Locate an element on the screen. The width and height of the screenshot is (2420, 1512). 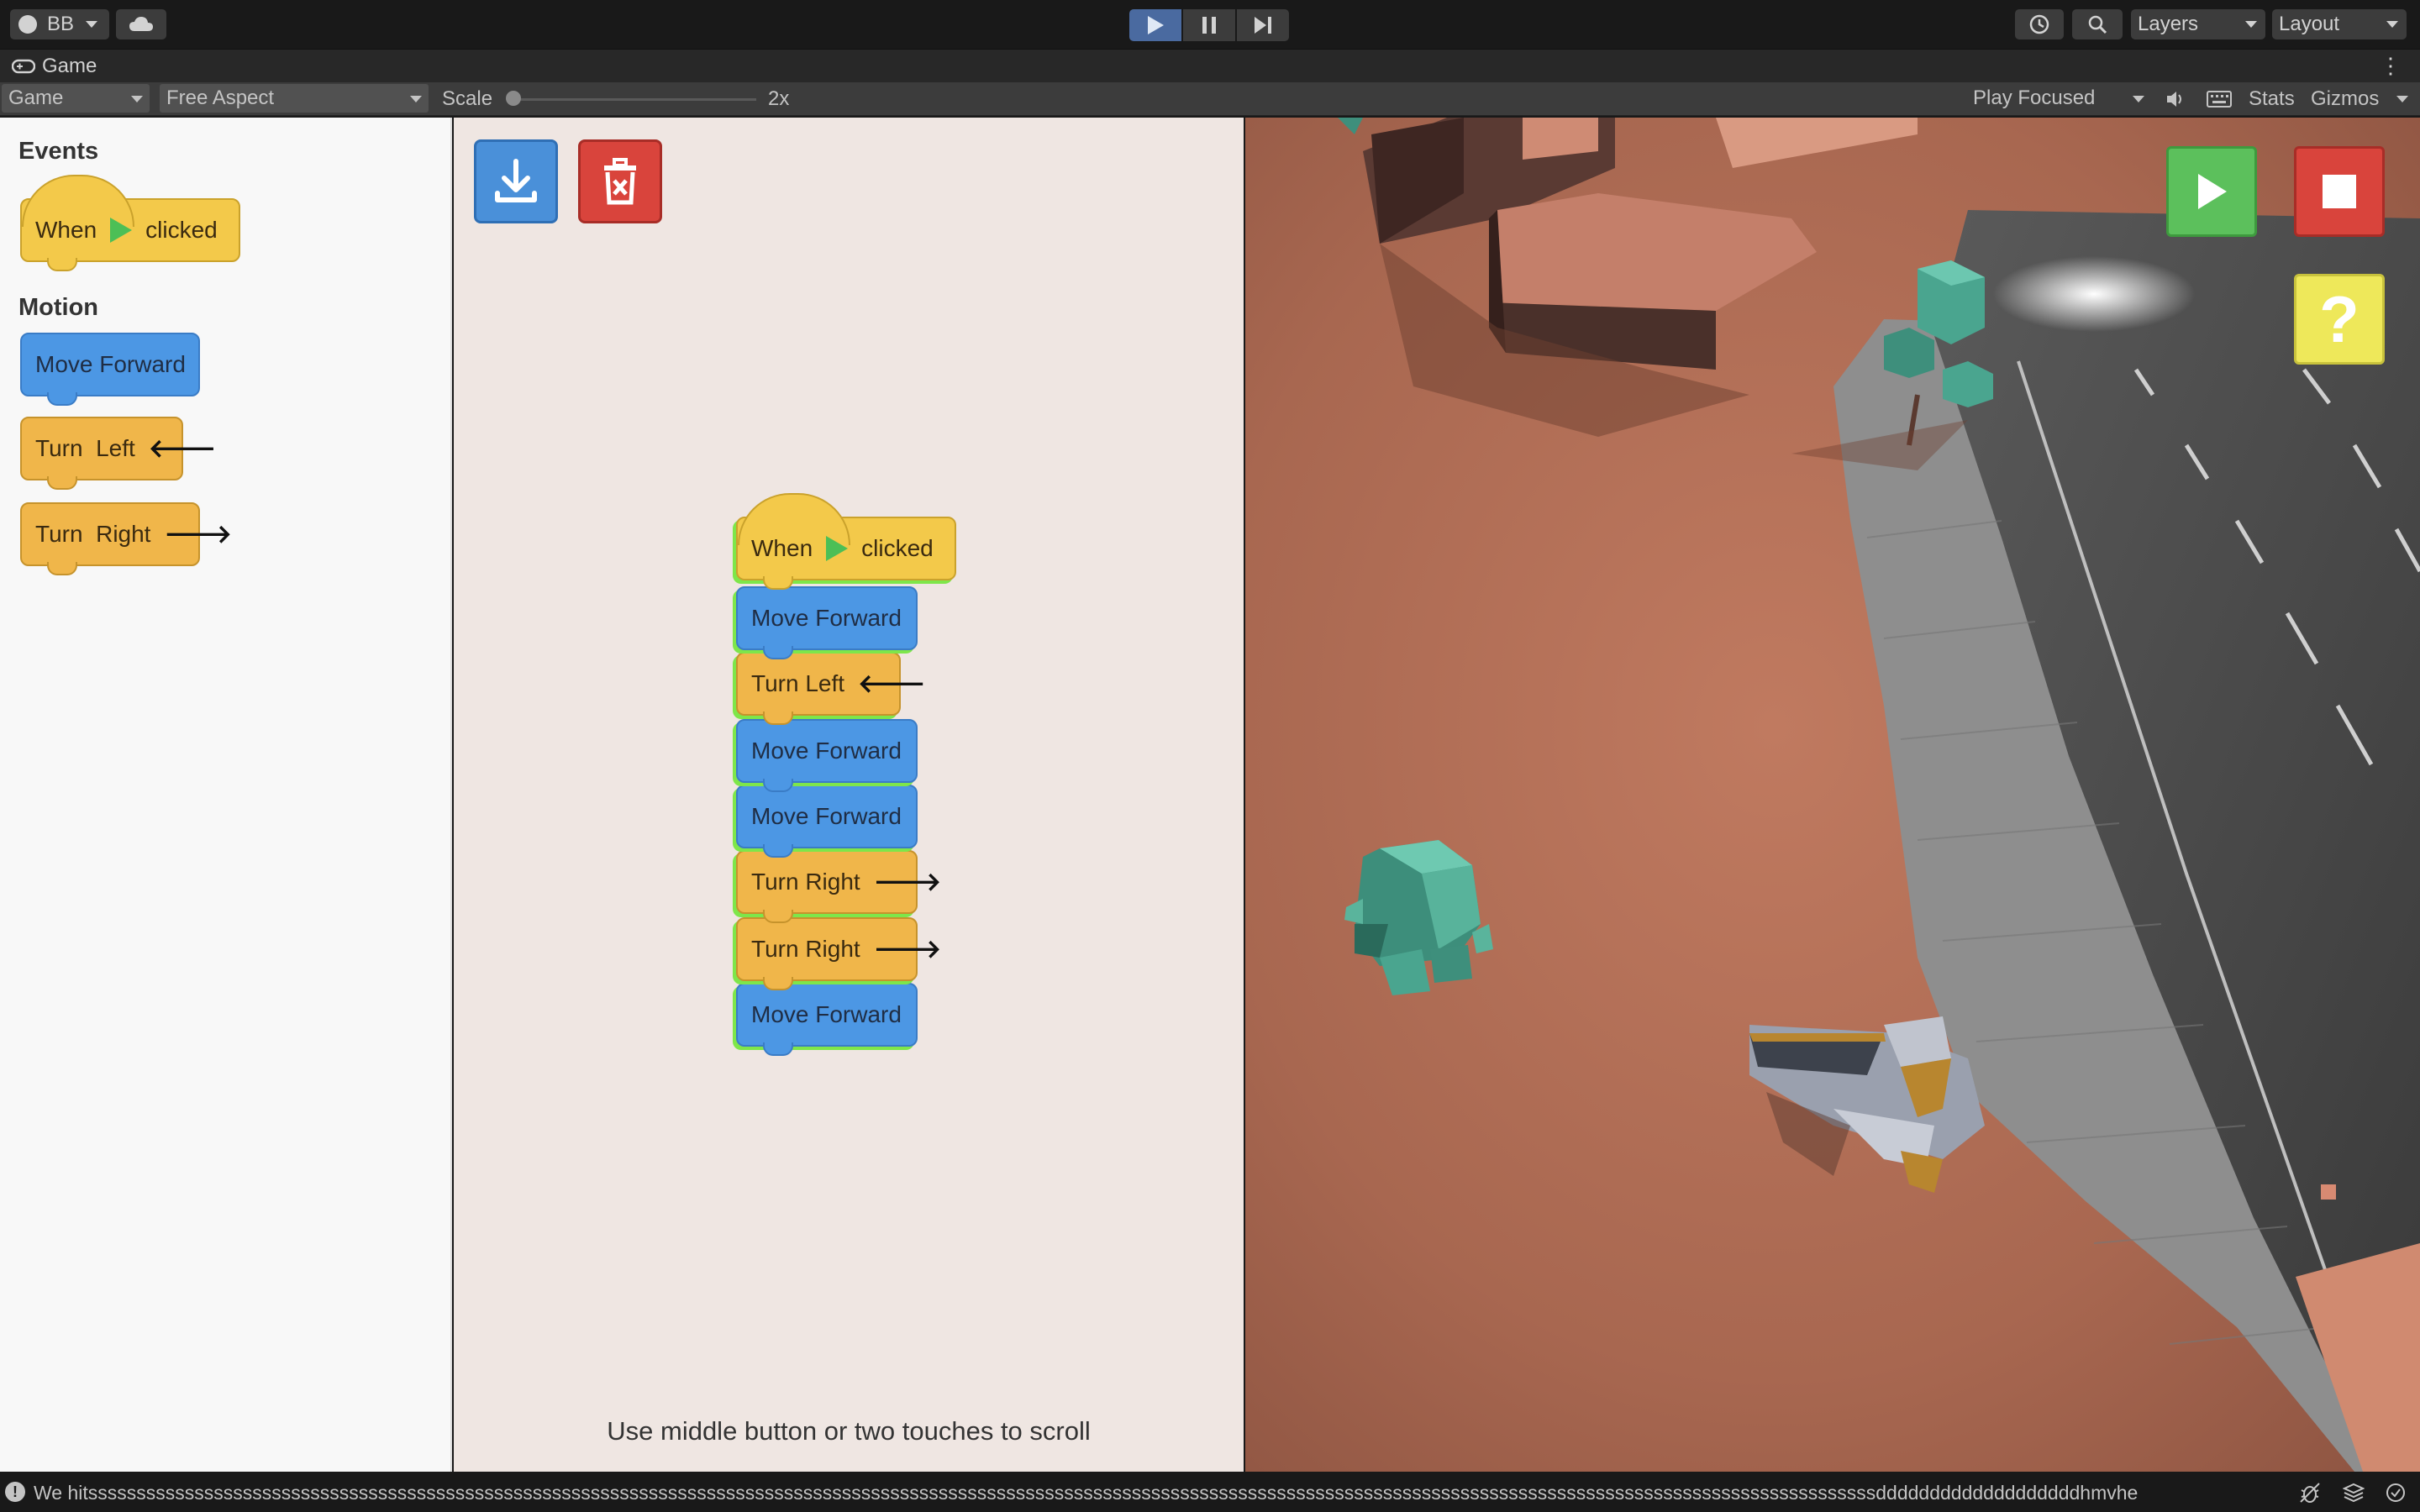
scale-label: Scale is located at coordinates (467, 98).